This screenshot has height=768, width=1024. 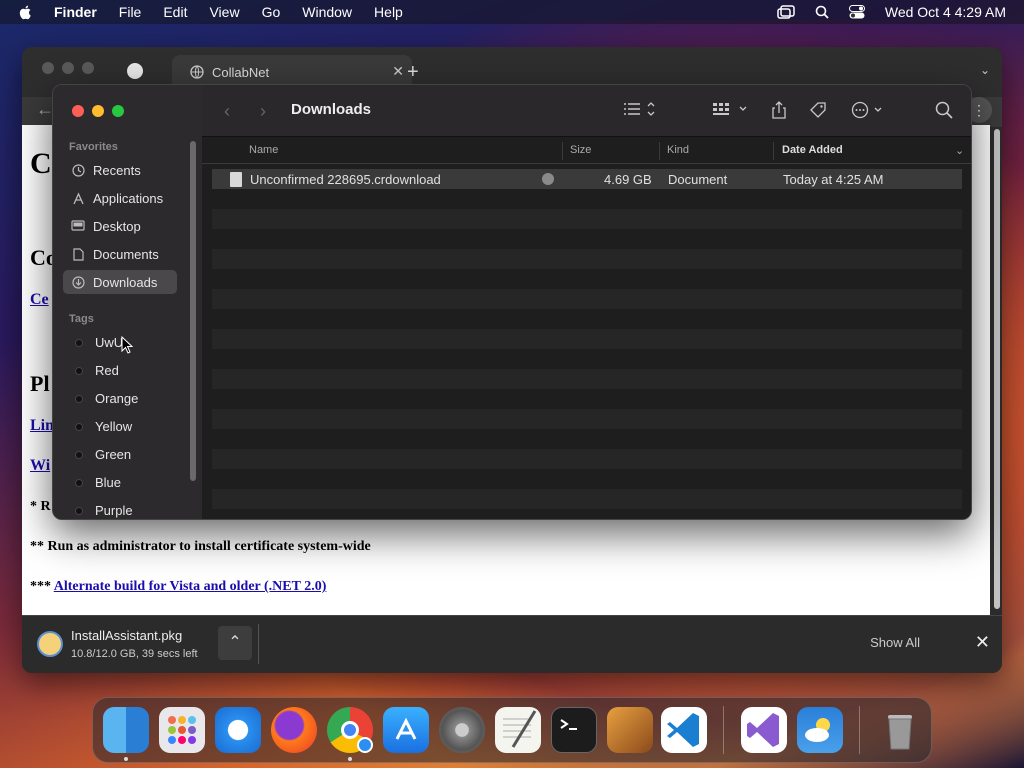 I want to click on tag-uwu: UwU, so click(x=99, y=342).